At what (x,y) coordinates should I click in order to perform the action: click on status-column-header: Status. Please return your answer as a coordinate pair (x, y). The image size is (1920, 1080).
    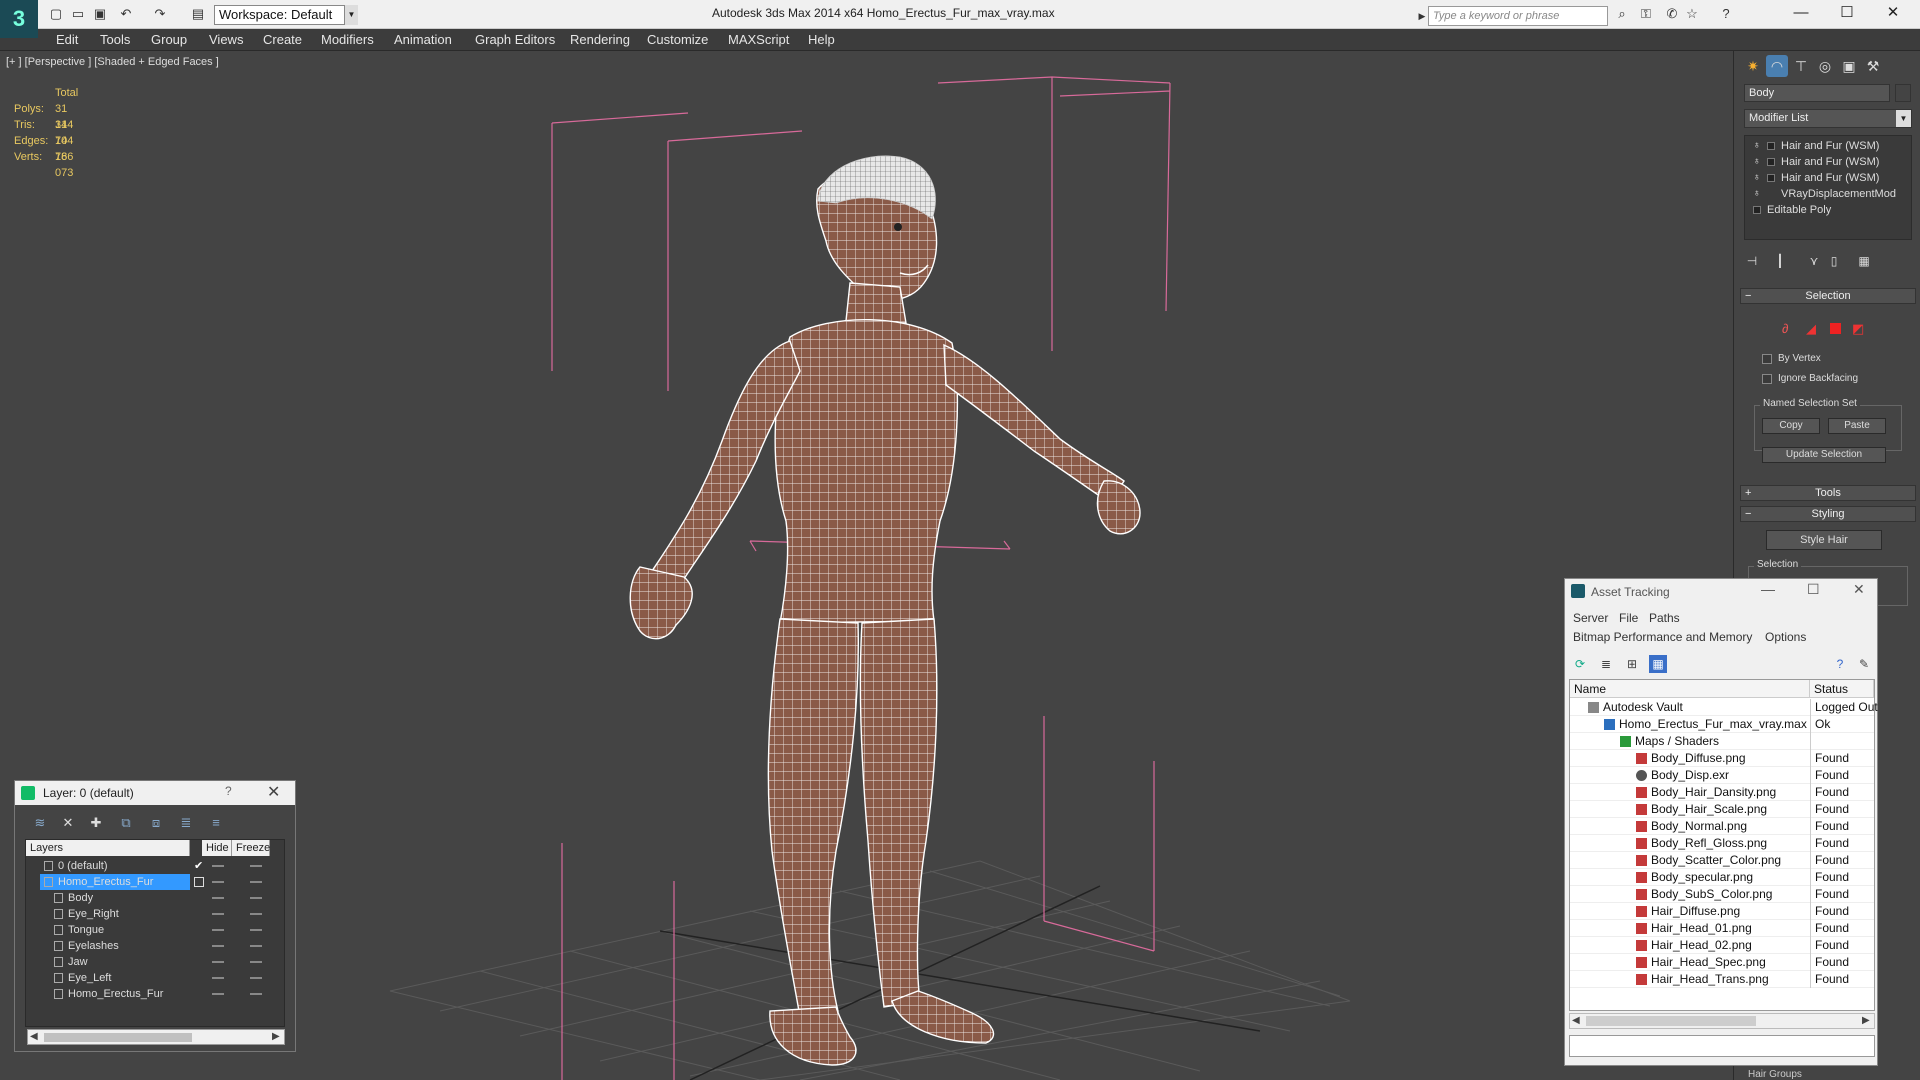
    Looking at the image, I should click on (1842, 689).